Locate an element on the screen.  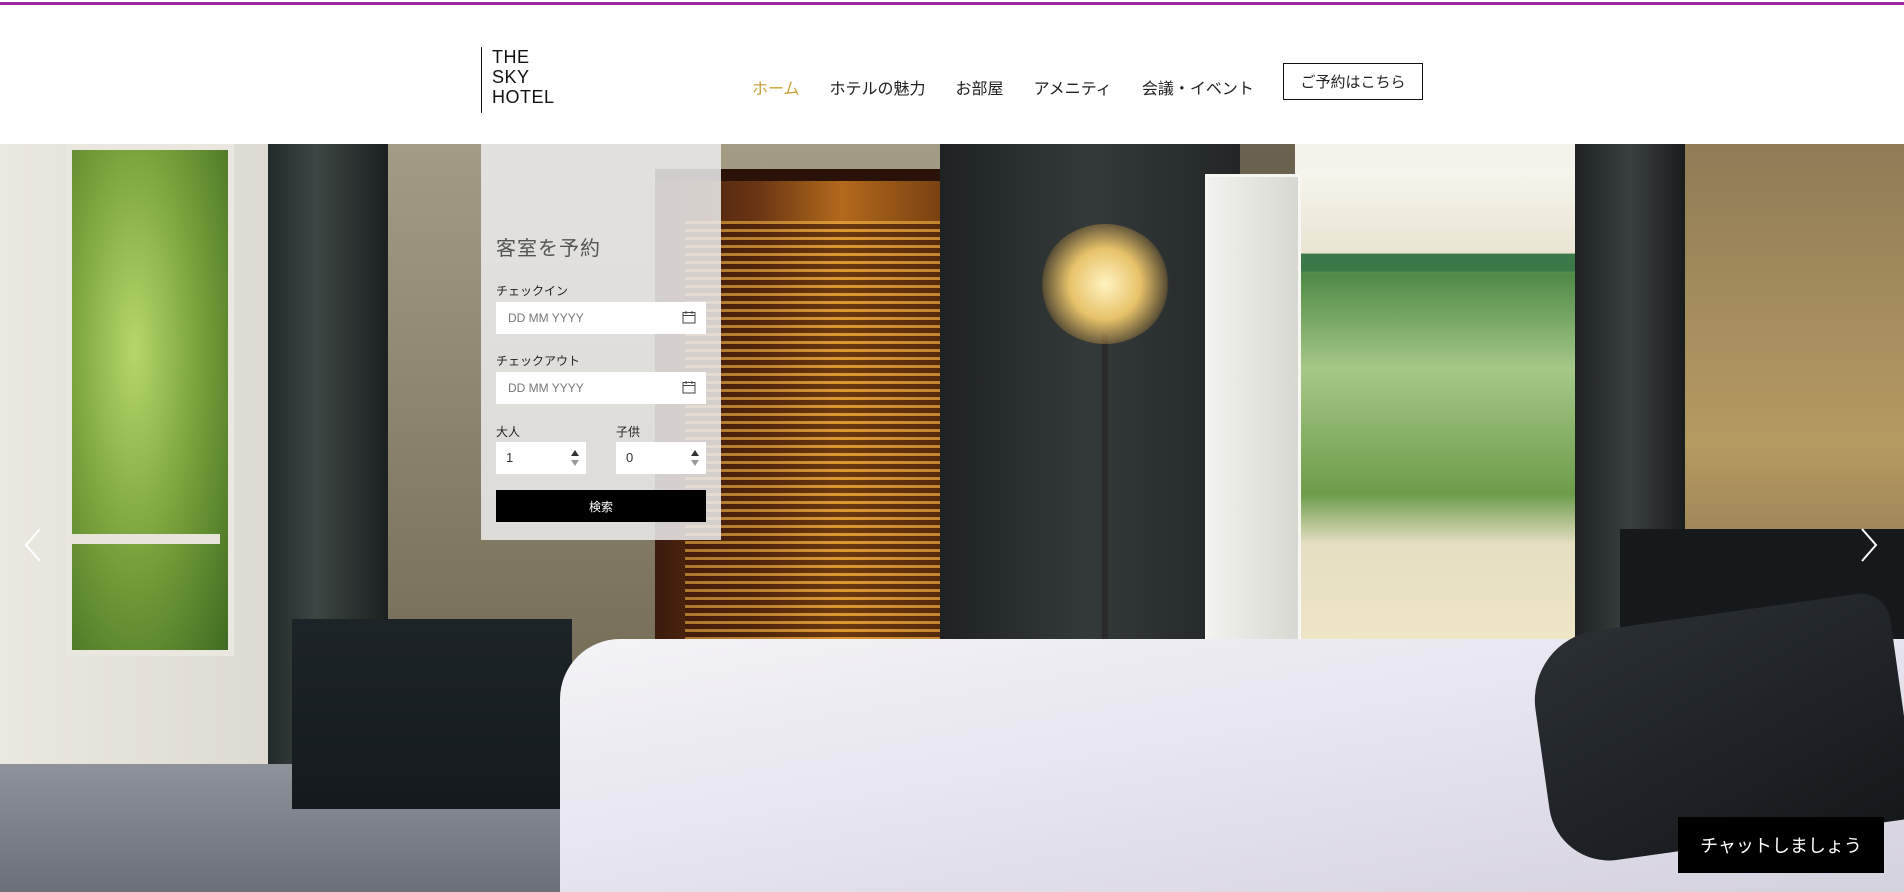
hero-image-armoire-slats is located at coordinates (825, 456).